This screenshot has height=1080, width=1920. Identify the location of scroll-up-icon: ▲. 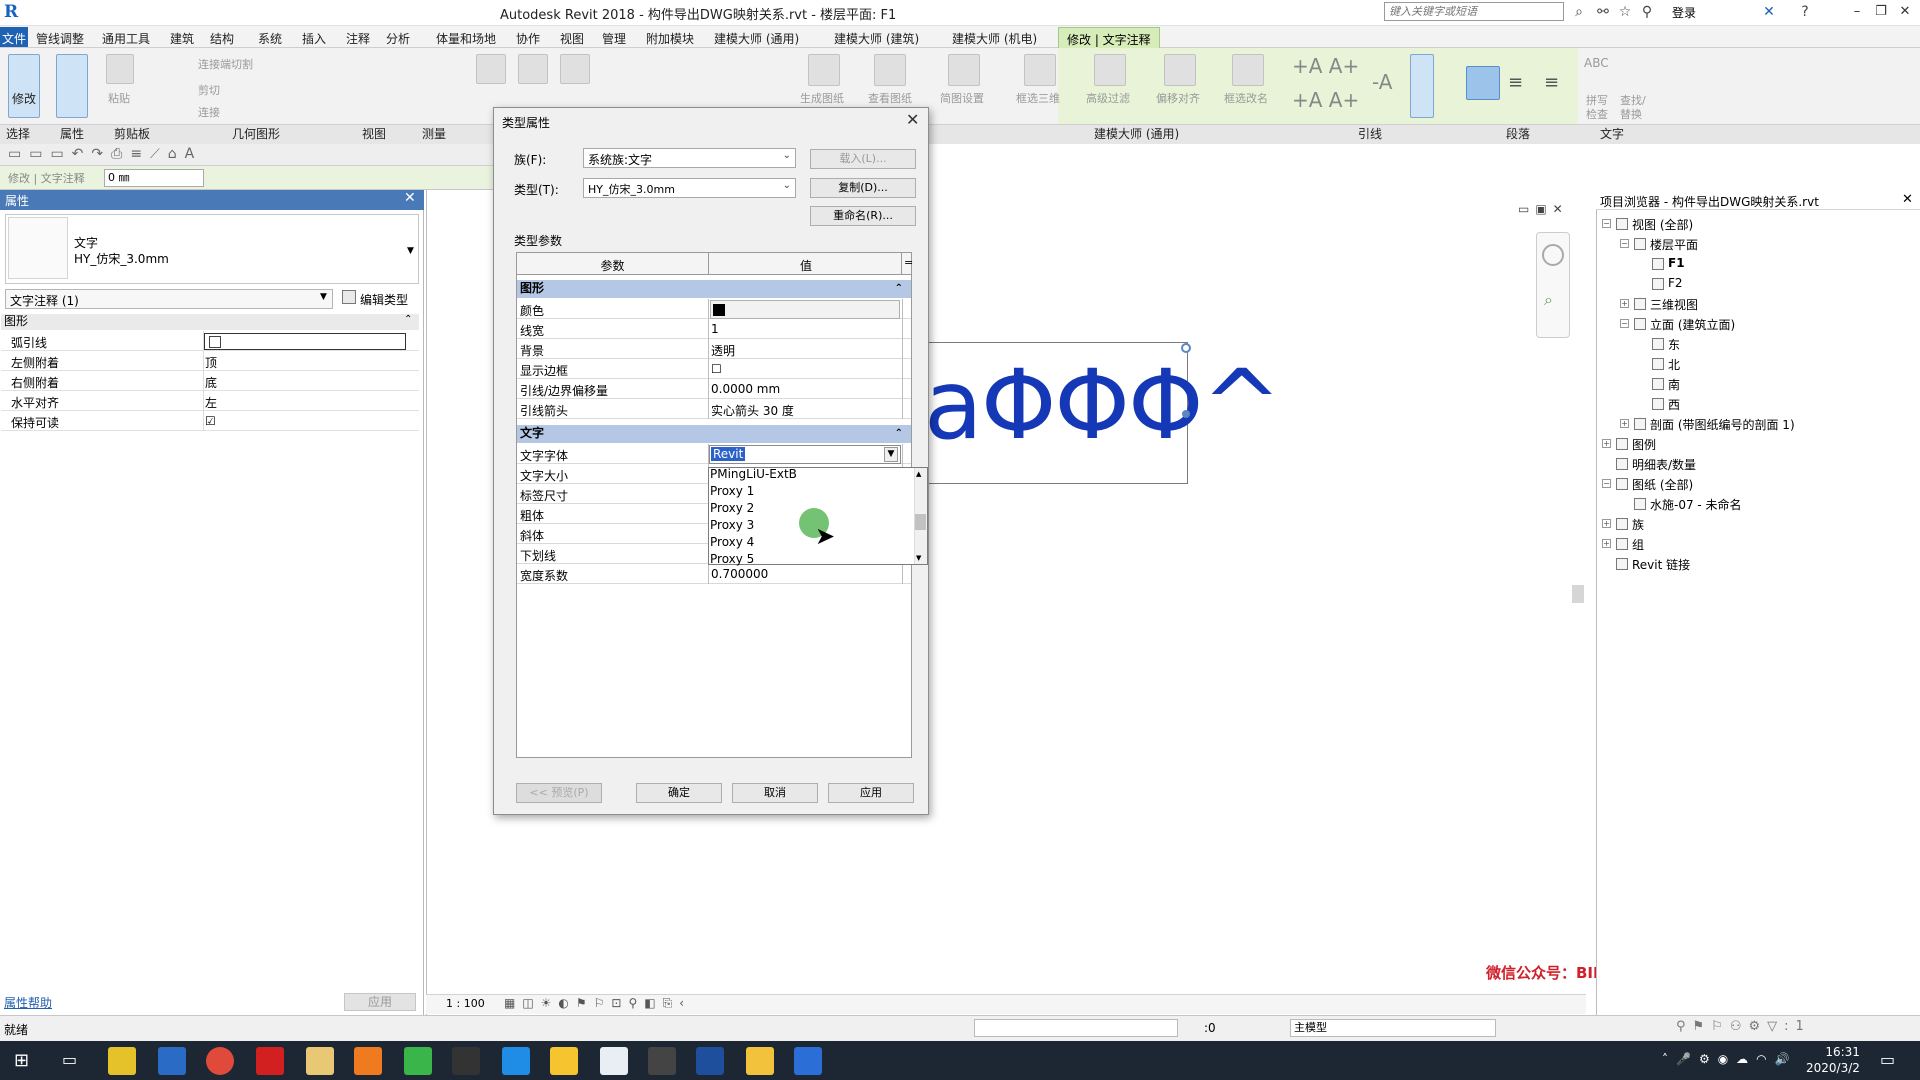
(918, 474).